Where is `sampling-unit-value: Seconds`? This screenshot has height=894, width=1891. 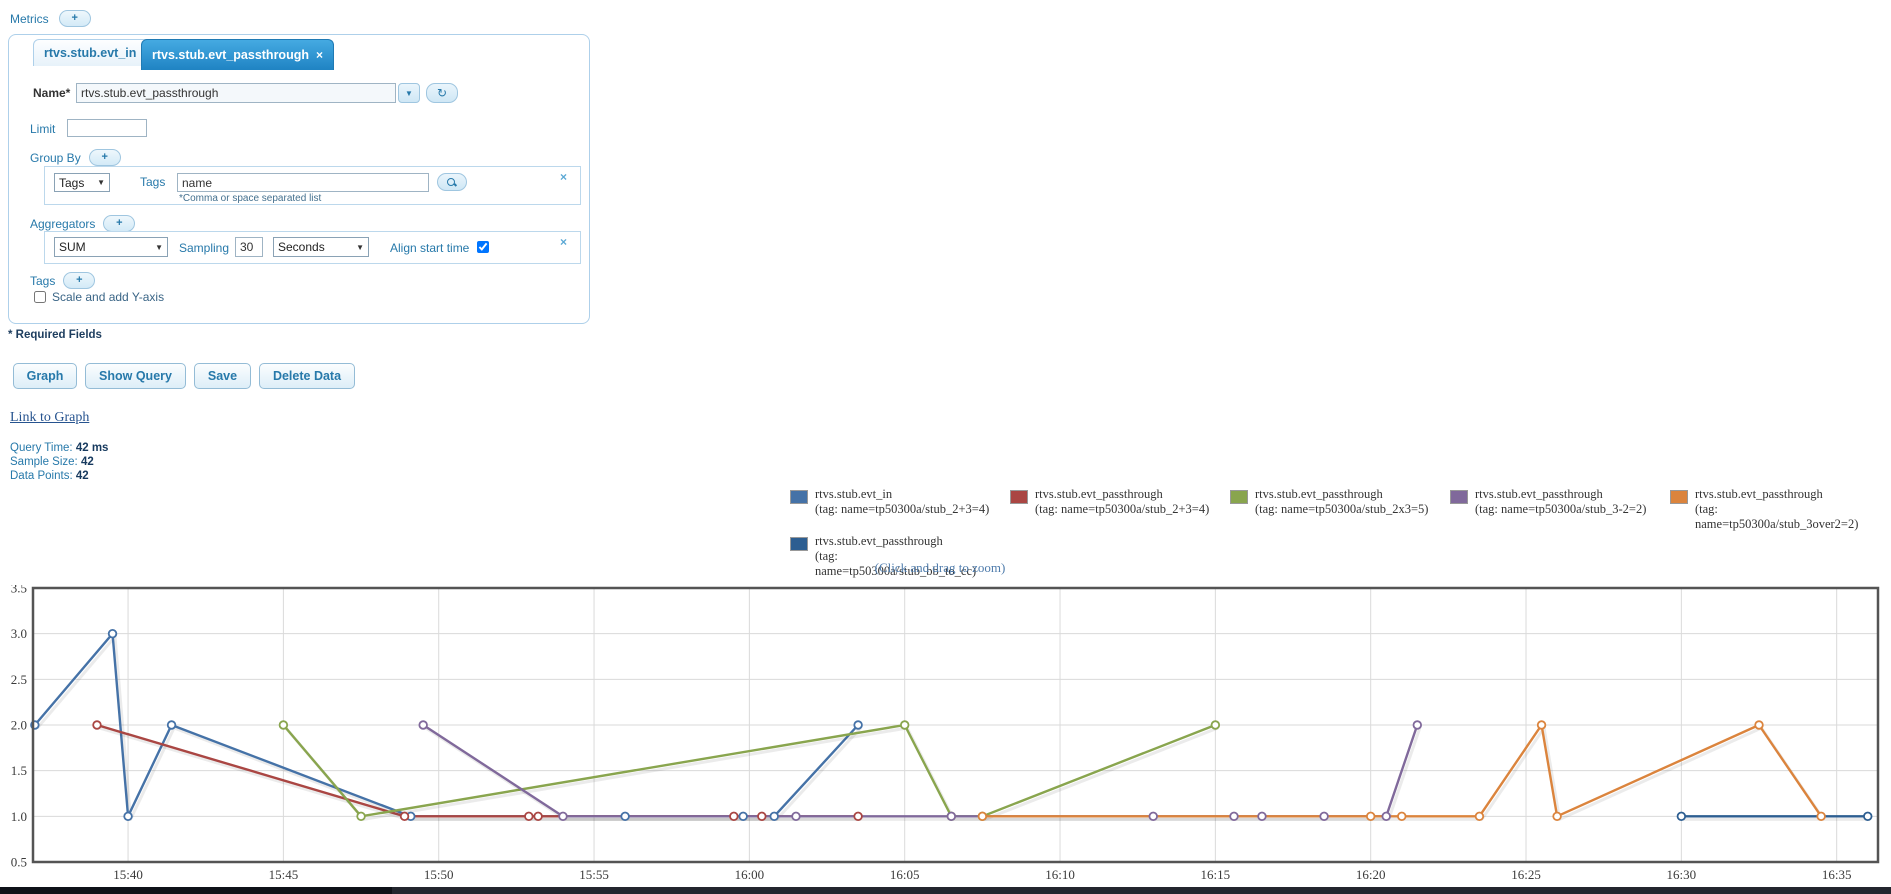
sampling-unit-value: Seconds is located at coordinates (301, 247).